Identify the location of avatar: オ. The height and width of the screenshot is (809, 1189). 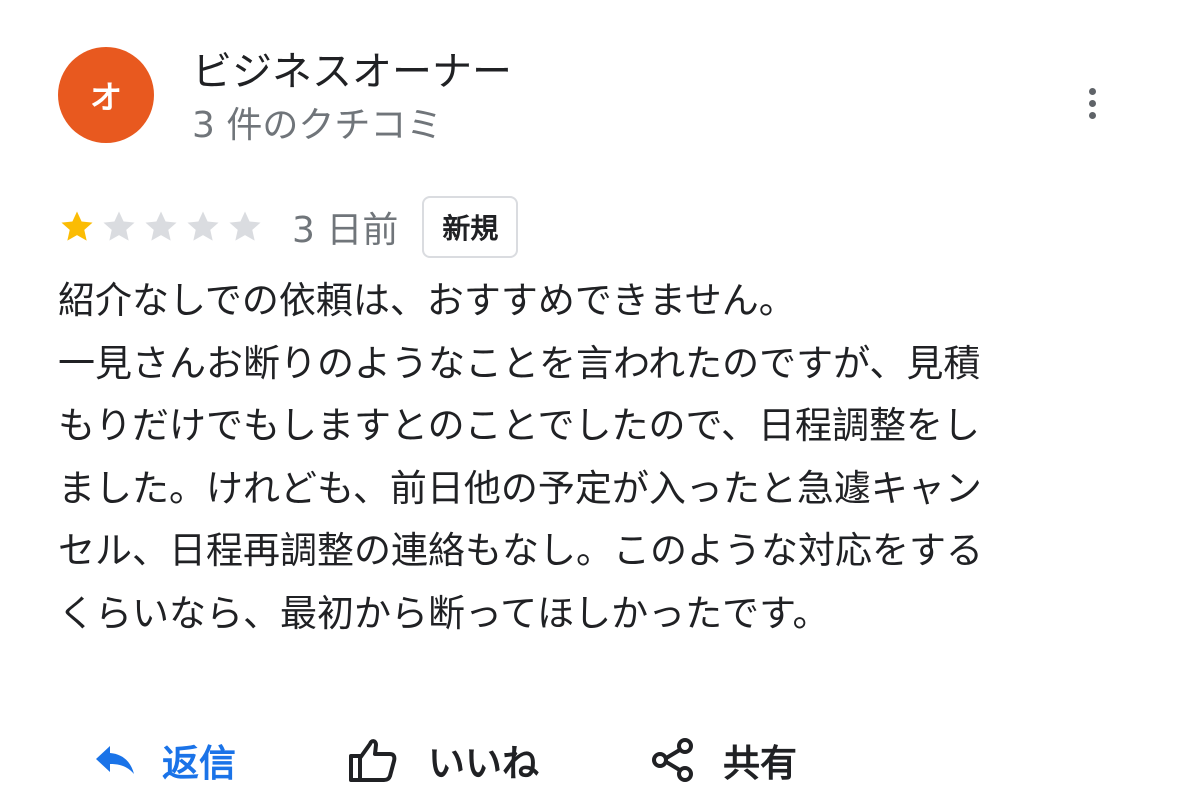
(106, 95).